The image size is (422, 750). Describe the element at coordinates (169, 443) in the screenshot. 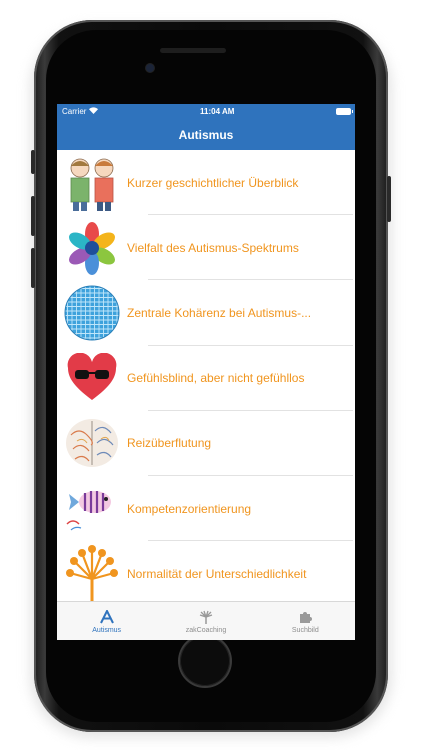

I see `list-item-label: Reizüberflutung` at that location.